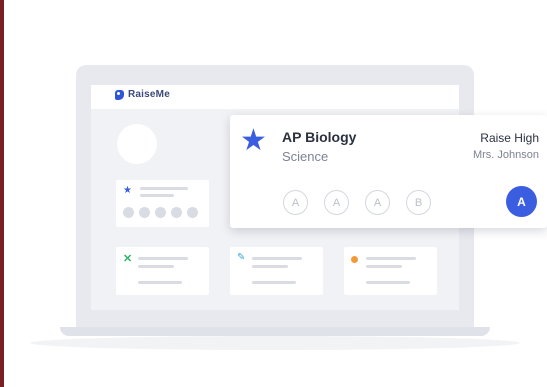 Image resolution: width=547 pixels, height=387 pixels. Describe the element at coordinates (509, 138) in the screenshot. I see `school-name: Raise High` at that location.